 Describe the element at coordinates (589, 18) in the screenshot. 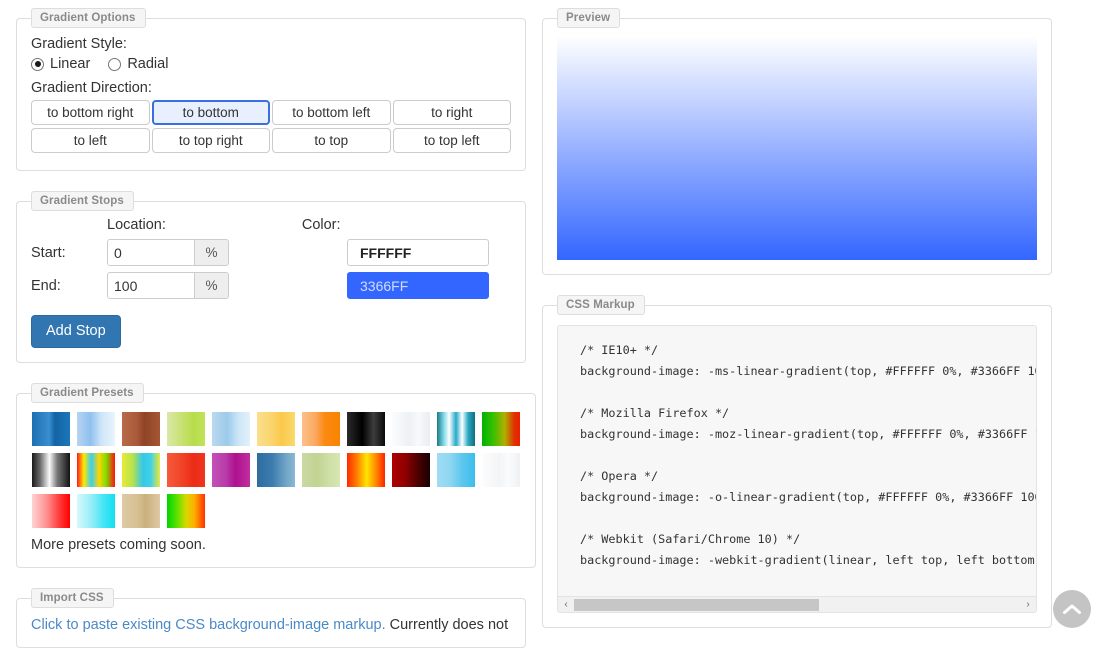

I see `preview-legend: Preview` at that location.